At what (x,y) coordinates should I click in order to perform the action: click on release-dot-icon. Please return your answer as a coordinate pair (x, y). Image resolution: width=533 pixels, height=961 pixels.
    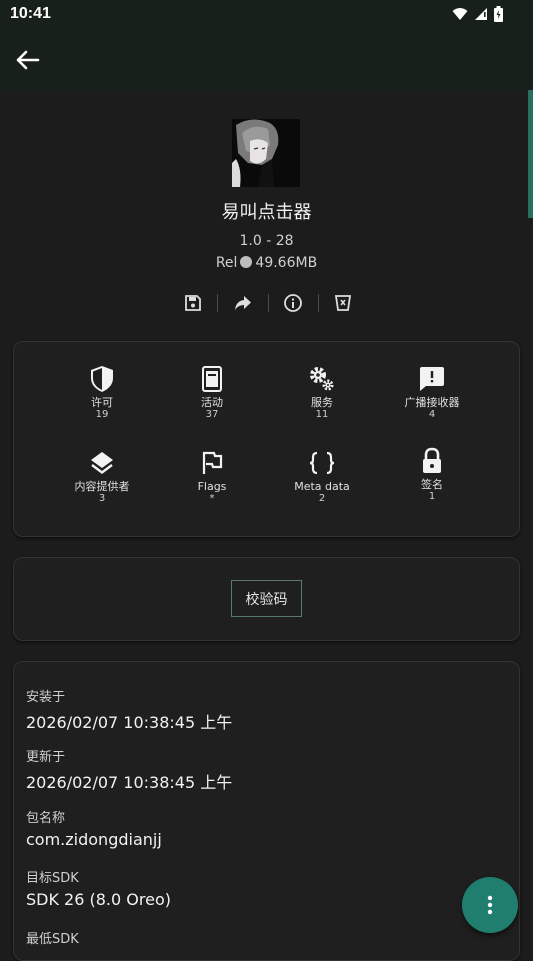
    Looking at the image, I should click on (246, 262).